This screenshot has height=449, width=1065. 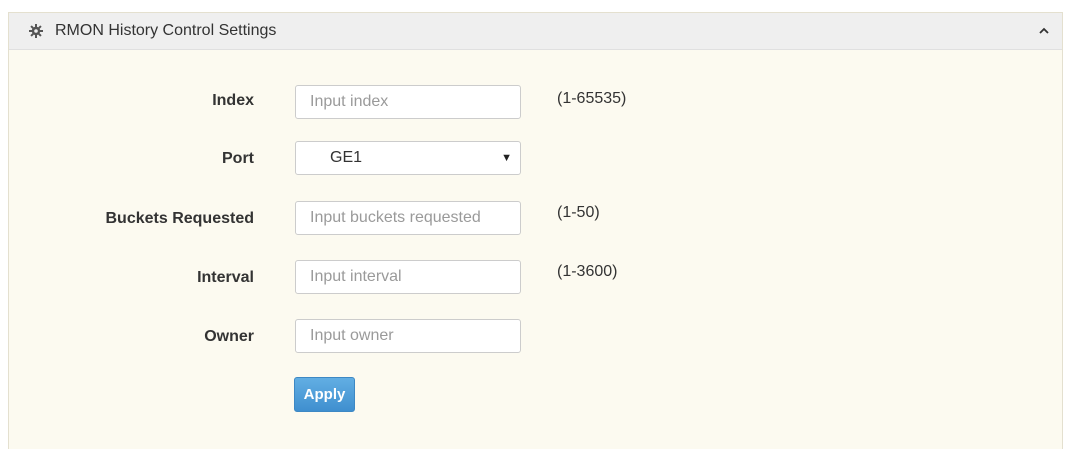 I want to click on buckets-label: Buckets Requested, so click(x=180, y=218).